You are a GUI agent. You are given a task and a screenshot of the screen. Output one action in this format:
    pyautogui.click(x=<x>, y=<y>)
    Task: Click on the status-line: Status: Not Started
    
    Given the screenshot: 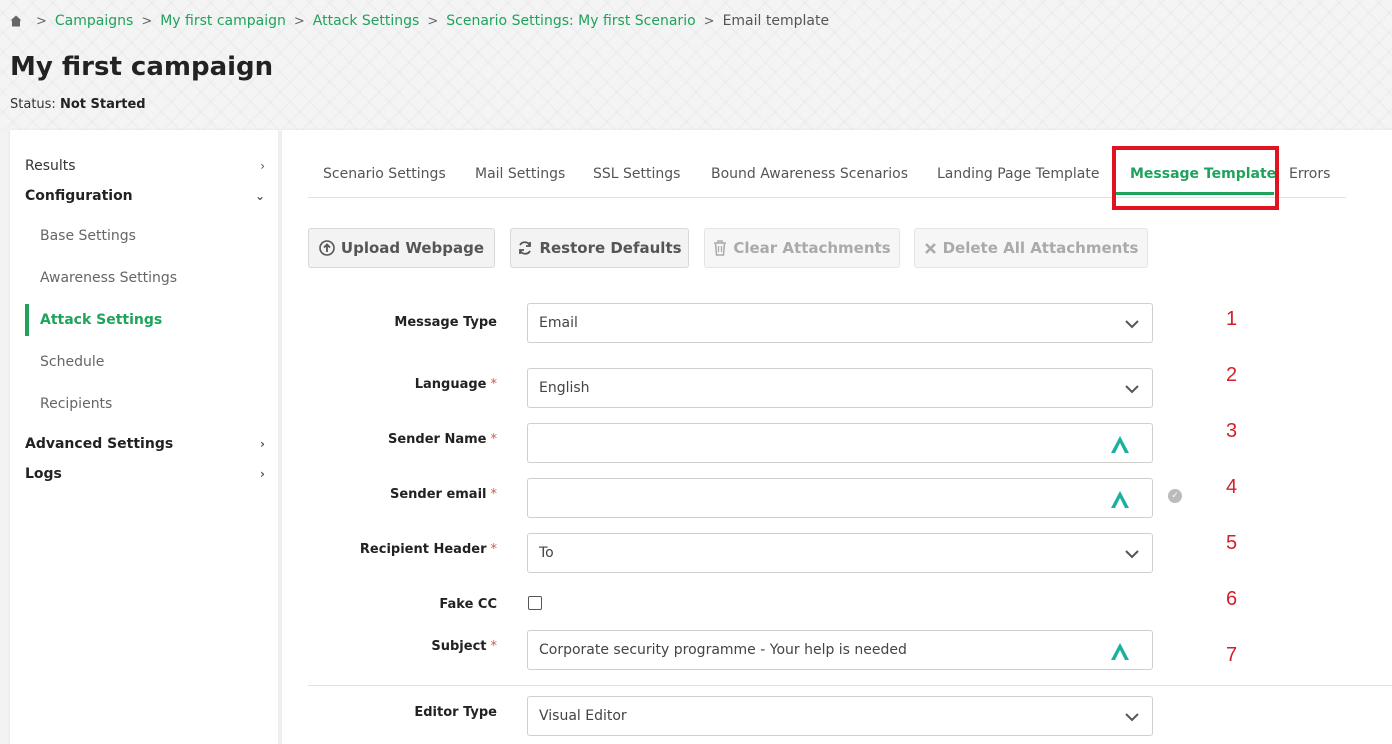 What is the action you would take?
    pyautogui.click(x=78, y=104)
    